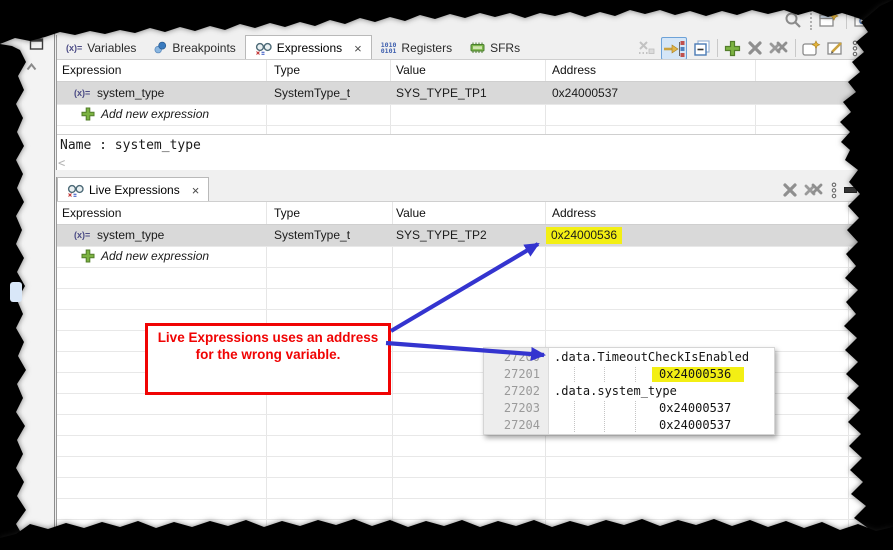 The image size is (893, 550). Describe the element at coordinates (477, 47) in the screenshot. I see `sfrs-chip-icon` at that location.